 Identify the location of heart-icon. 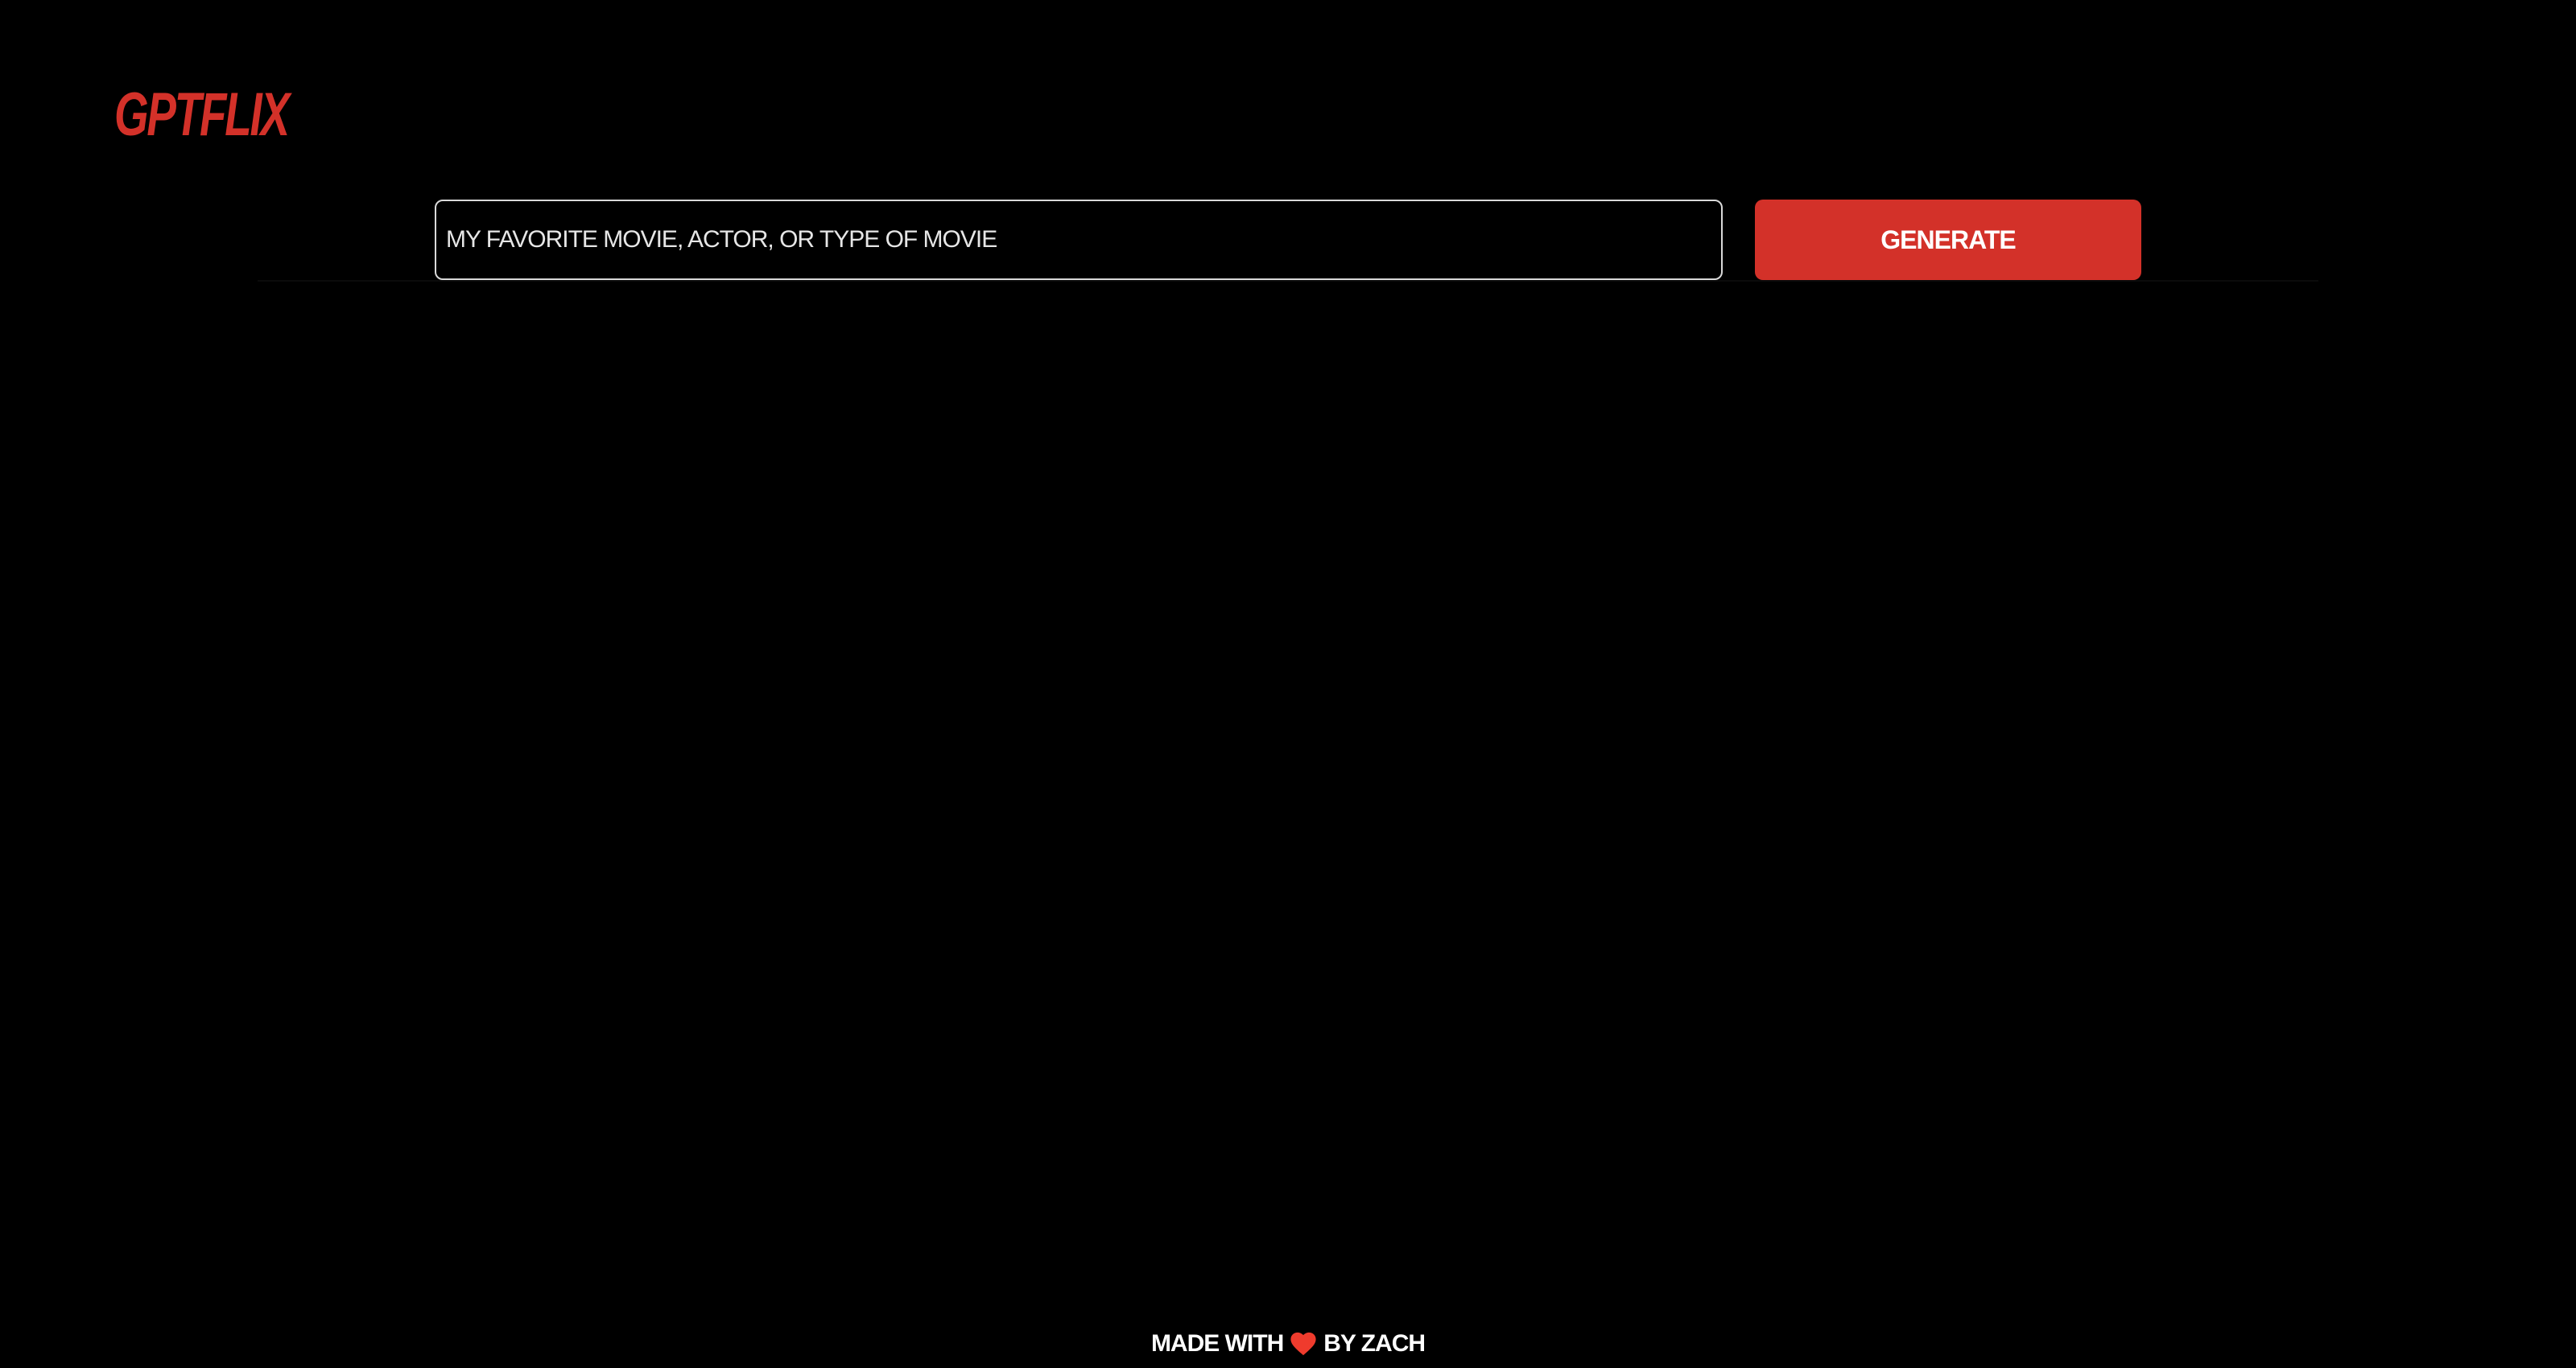
(1303, 1344).